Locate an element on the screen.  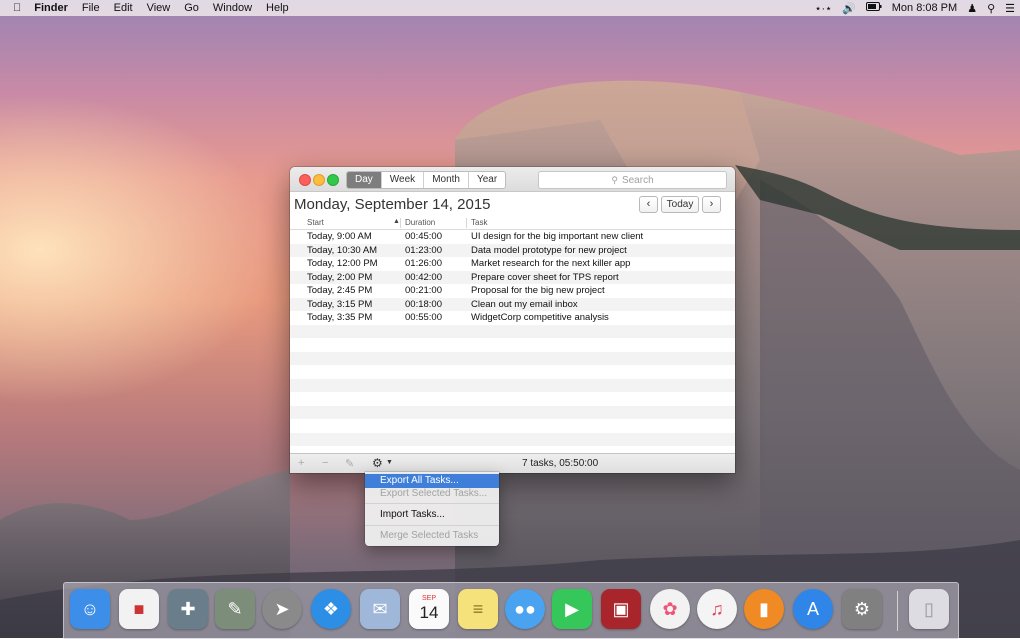
sort-ascending-icon: ▲ is located at coordinates (396, 221).